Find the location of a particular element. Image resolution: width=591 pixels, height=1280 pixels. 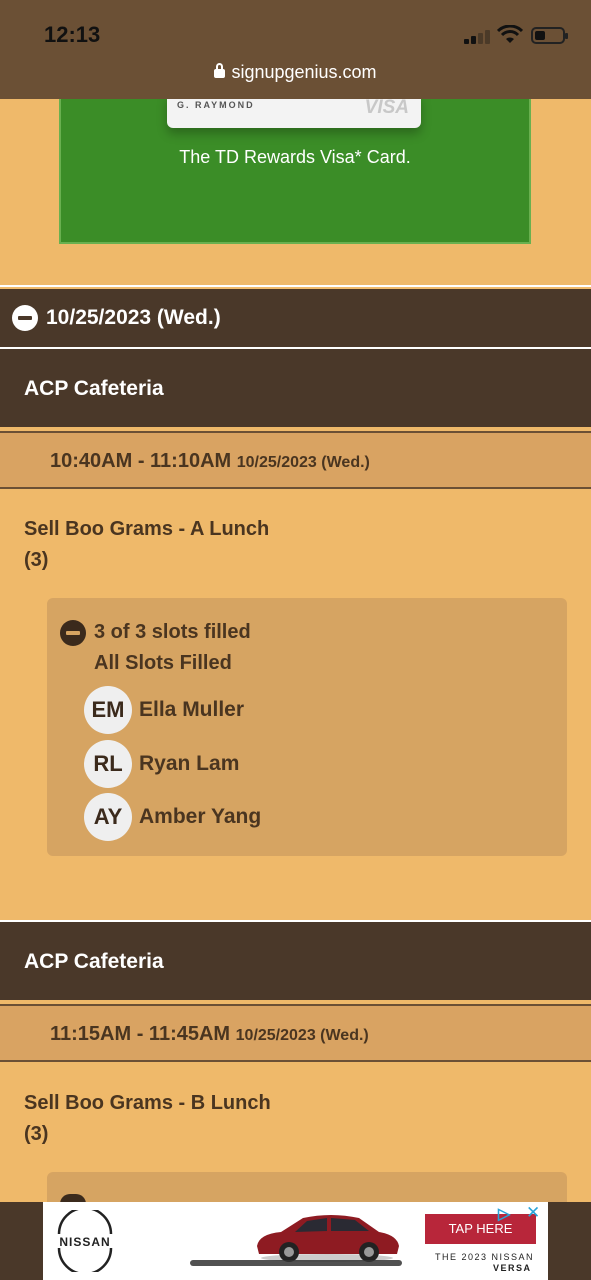

lock-icon is located at coordinates (220, 70).